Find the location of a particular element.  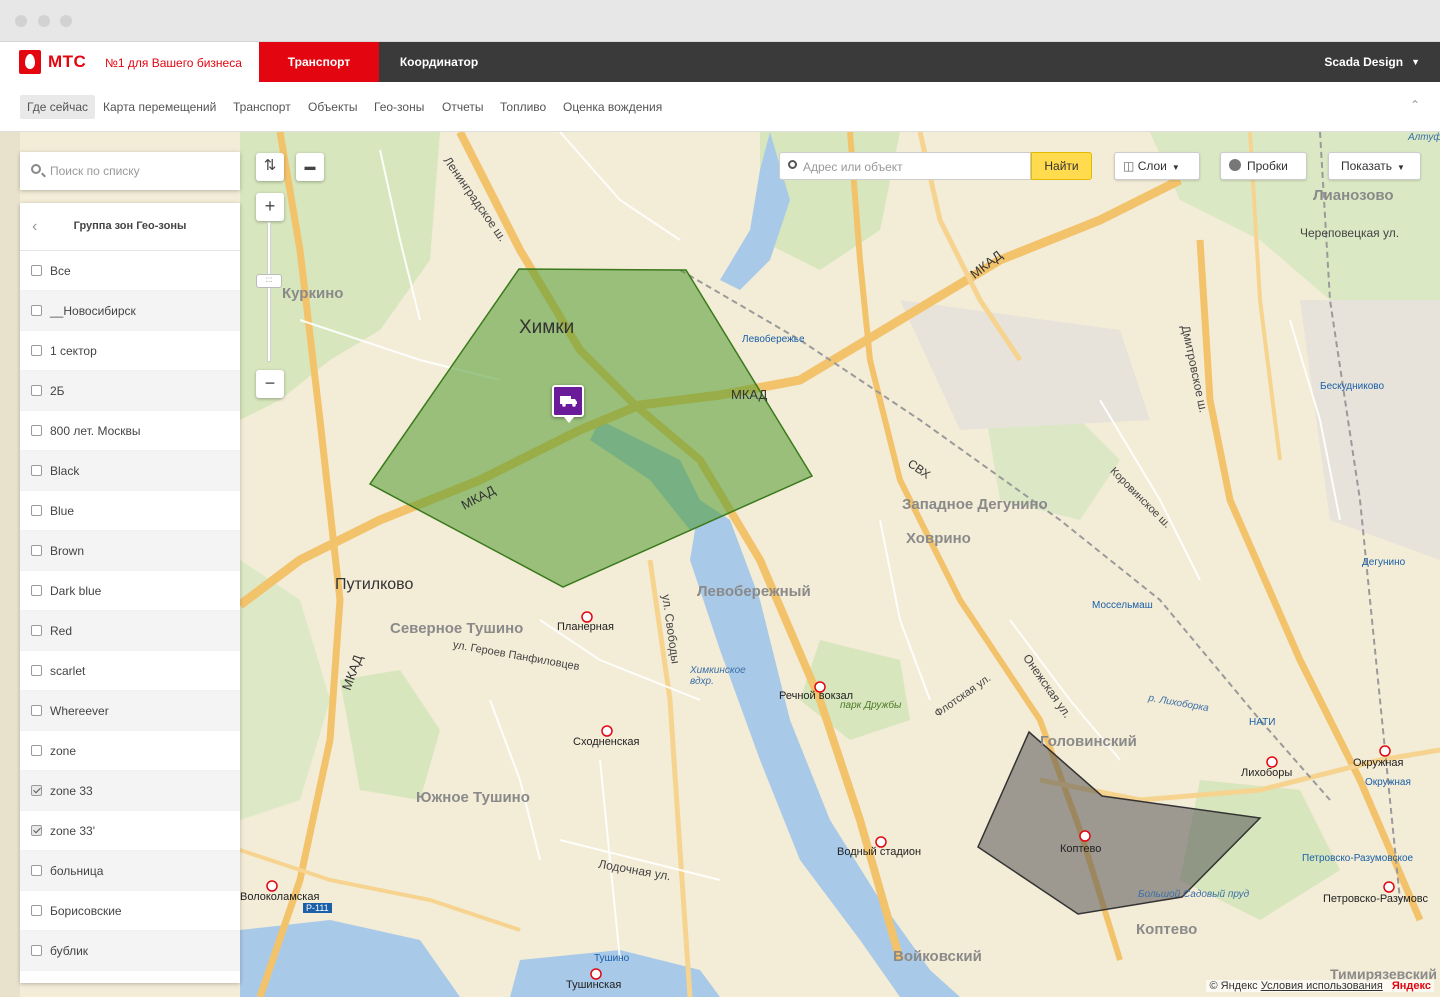

metro-label-vodny: Водный стадион is located at coordinates (879, 852).